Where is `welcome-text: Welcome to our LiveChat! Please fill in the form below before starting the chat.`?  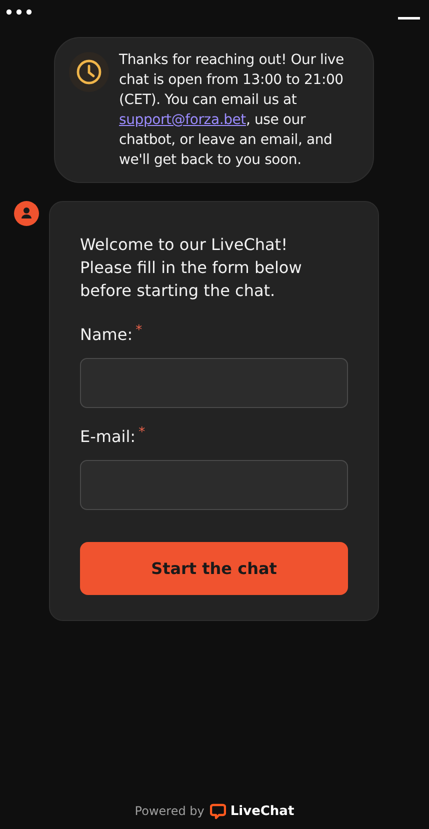
welcome-text: Welcome to our LiveChat! Please fill in the form below before starting the chat. is located at coordinates (191, 268).